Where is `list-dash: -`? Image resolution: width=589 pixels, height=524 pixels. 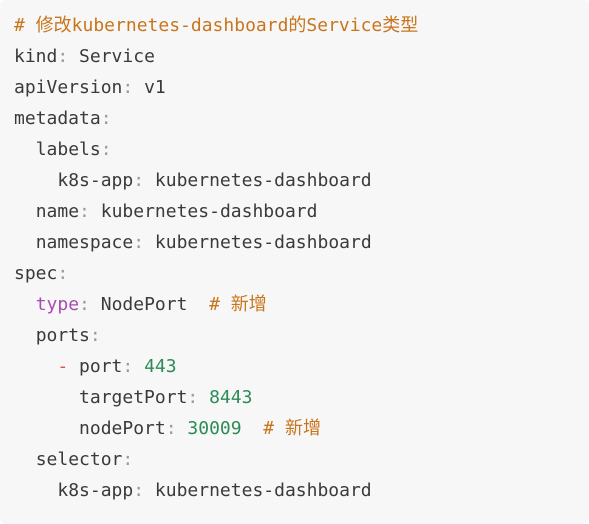 list-dash: - is located at coordinates (63, 366).